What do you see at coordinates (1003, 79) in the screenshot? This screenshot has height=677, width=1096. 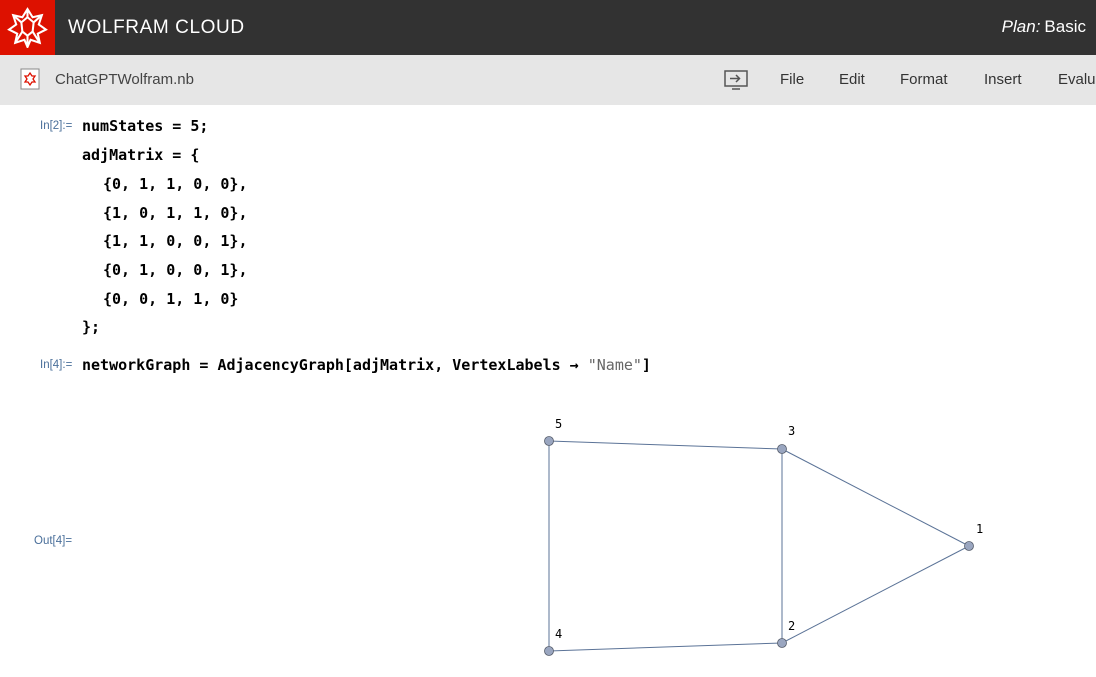 I see `menu-insert: Insert` at bounding box center [1003, 79].